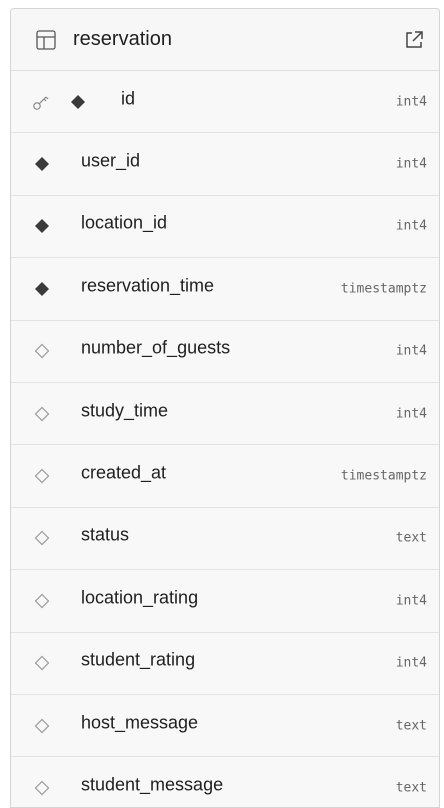  What do you see at coordinates (148, 285) in the screenshot?
I see `column-name: reservation_time` at bounding box center [148, 285].